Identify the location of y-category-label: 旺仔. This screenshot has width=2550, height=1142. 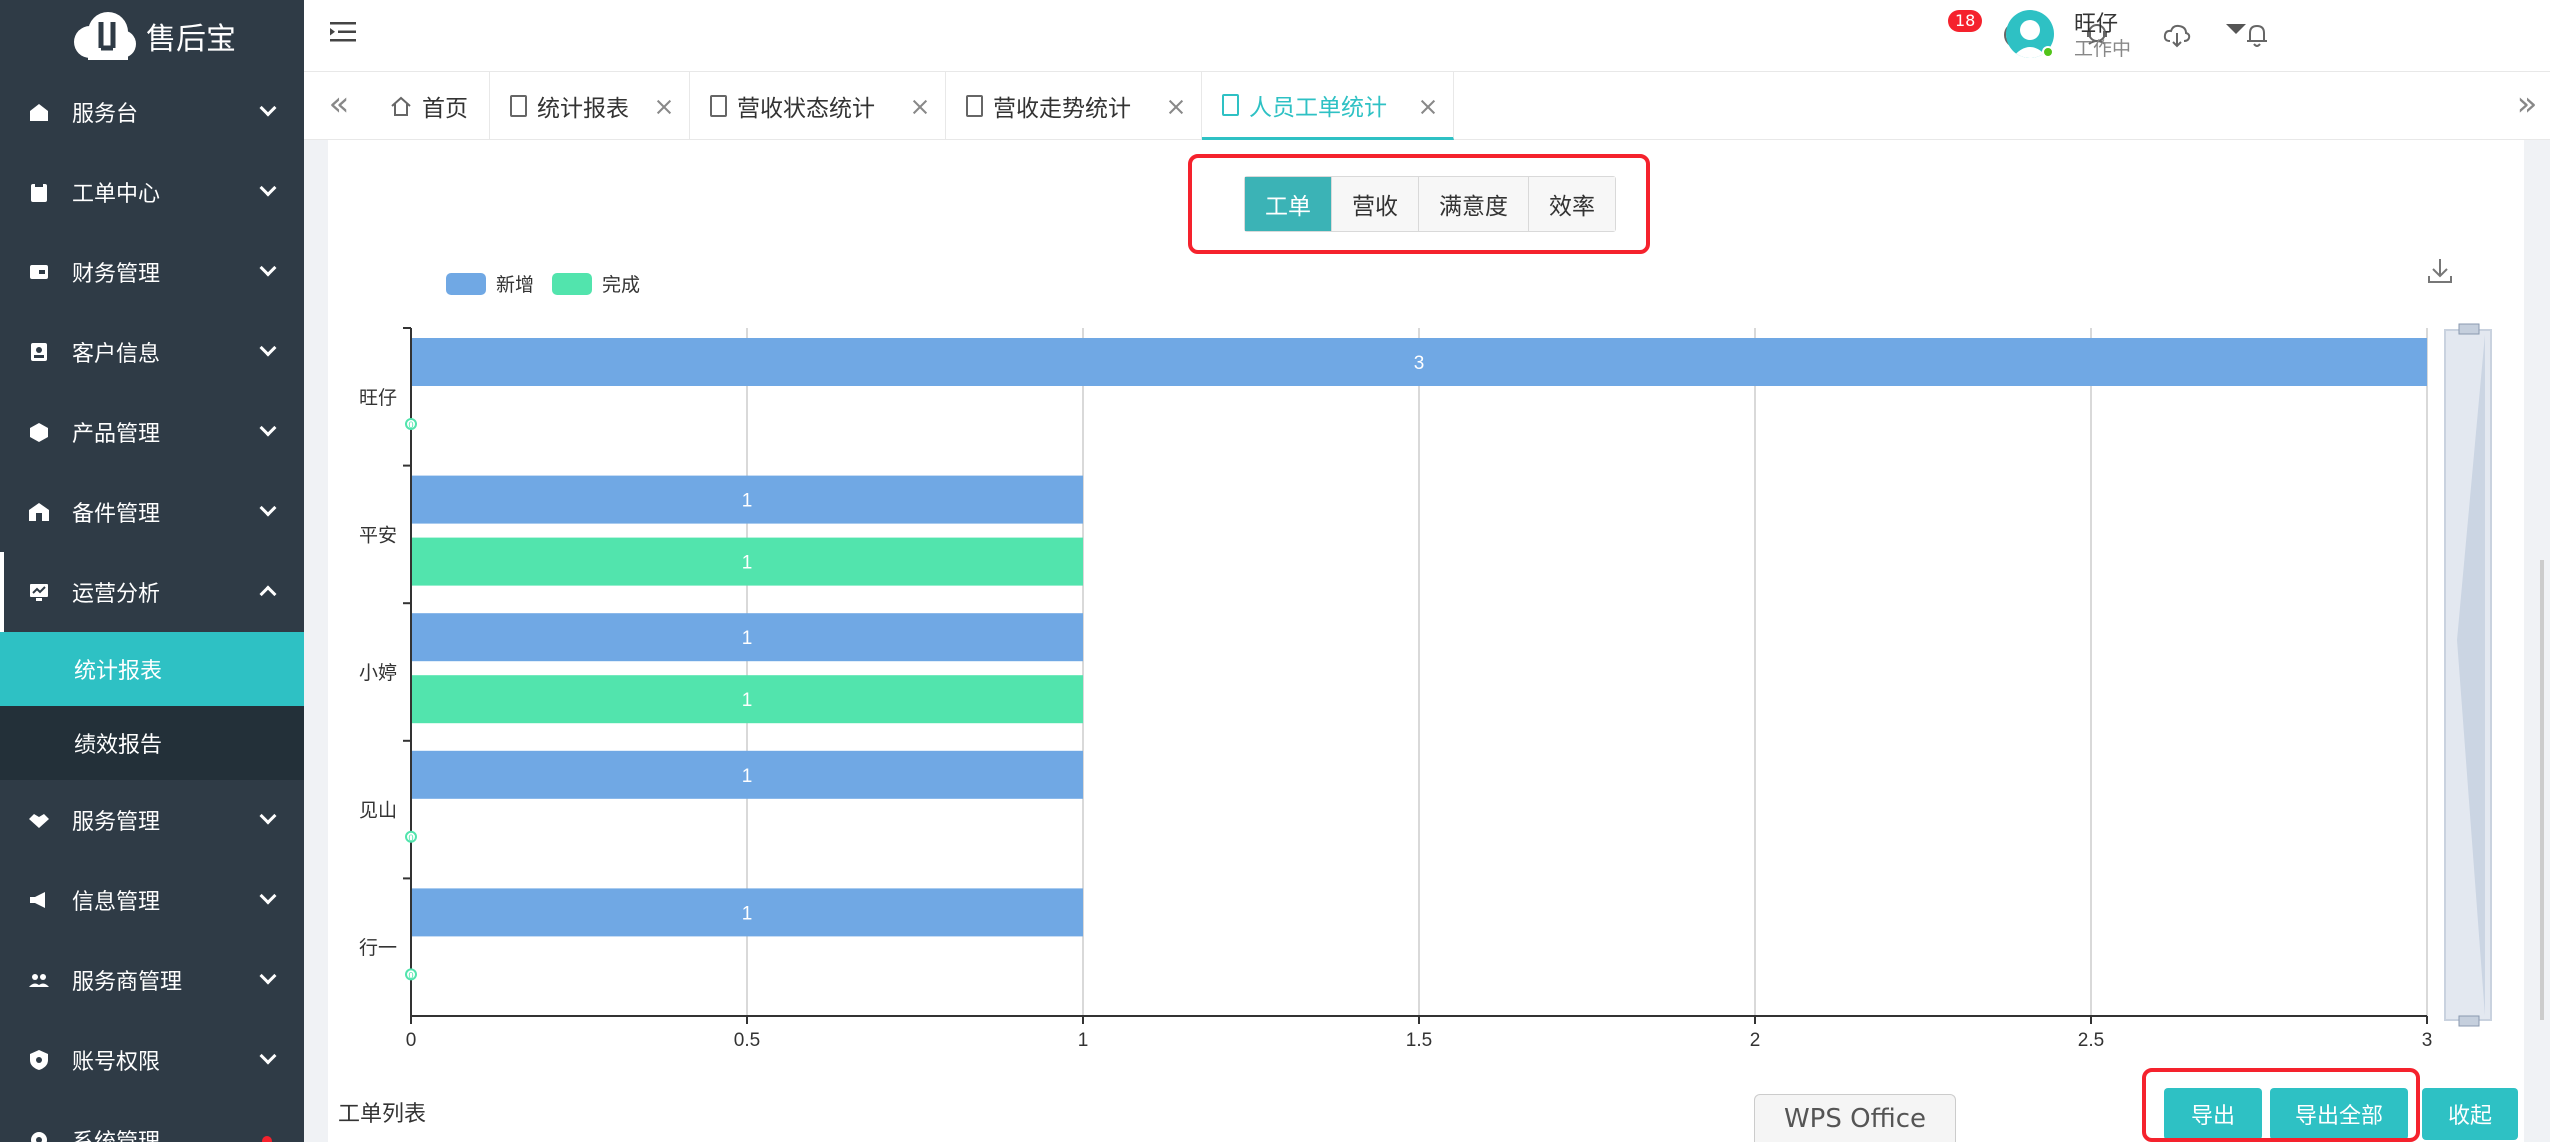
(378, 398).